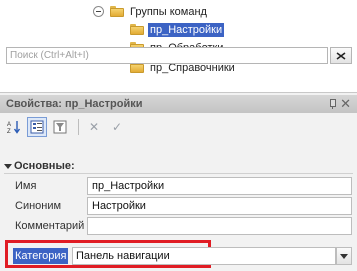 This screenshot has width=357, height=271. Describe the element at coordinates (167, 55) in the screenshot. I see `search-input: Поиск (Ctrl+Alt+I)` at that location.